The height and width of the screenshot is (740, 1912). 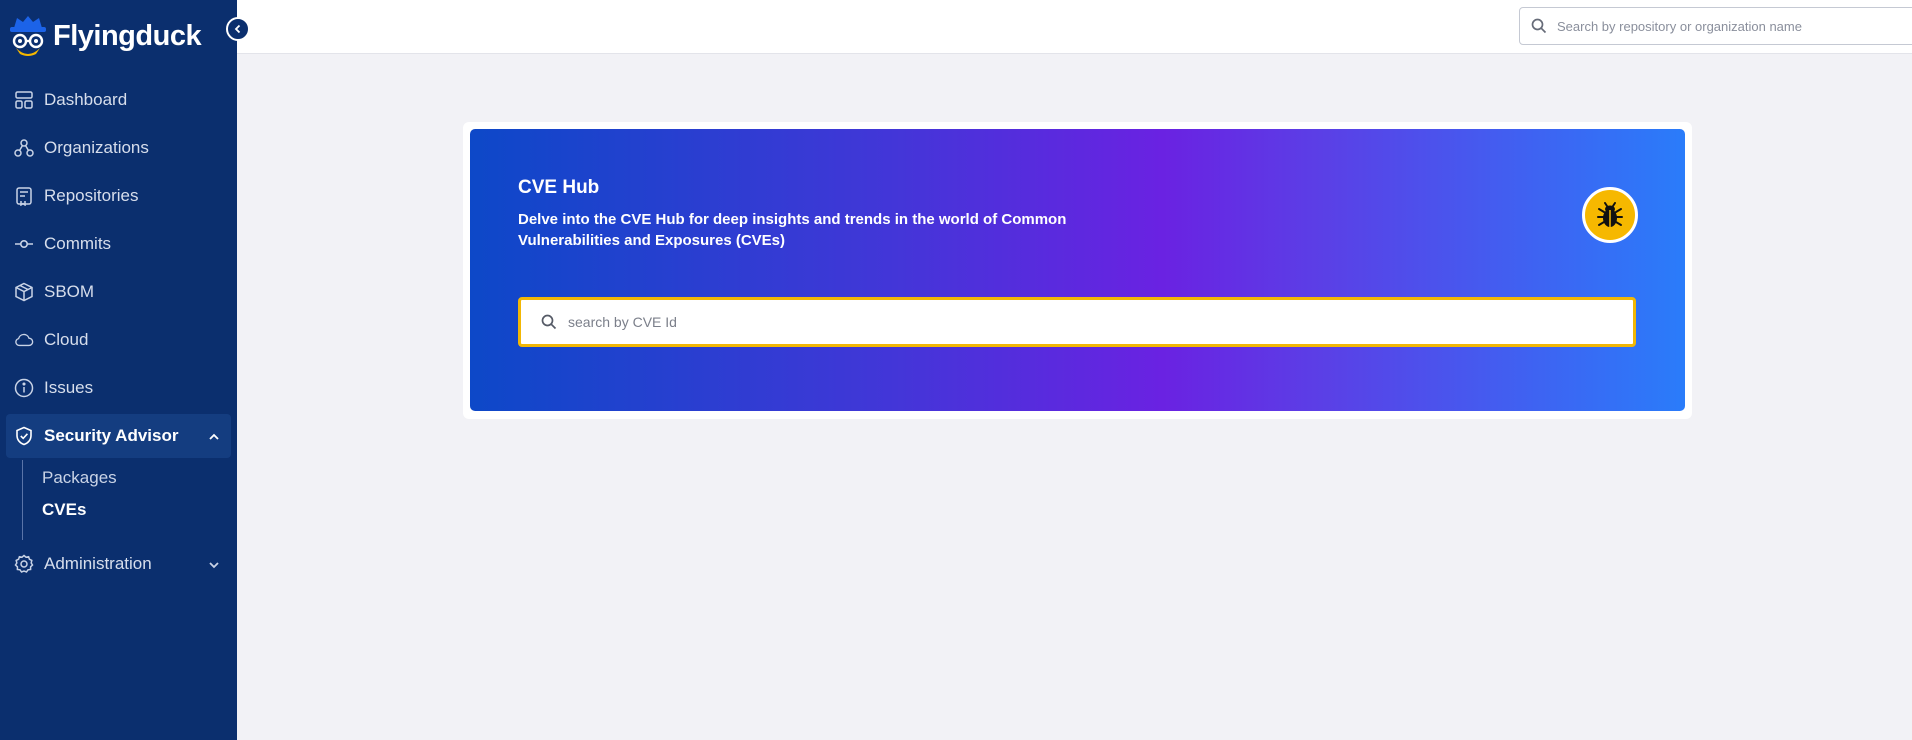 I want to click on chevron-left-icon, so click(x=237, y=29).